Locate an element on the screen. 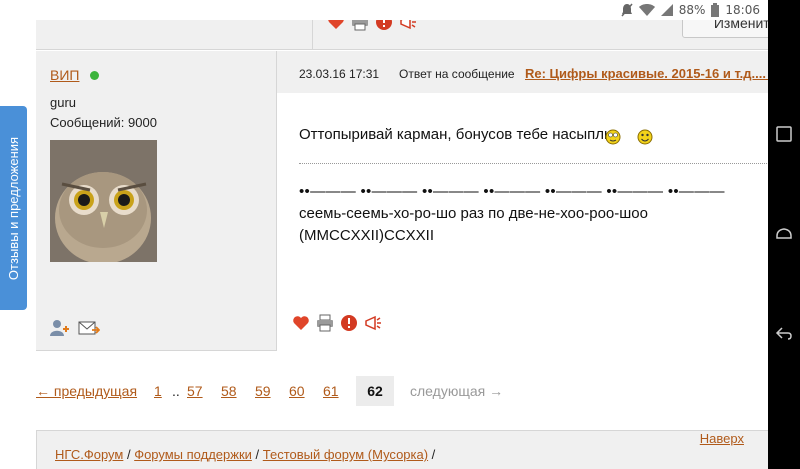  clock: 18:06 is located at coordinates (742, 10).